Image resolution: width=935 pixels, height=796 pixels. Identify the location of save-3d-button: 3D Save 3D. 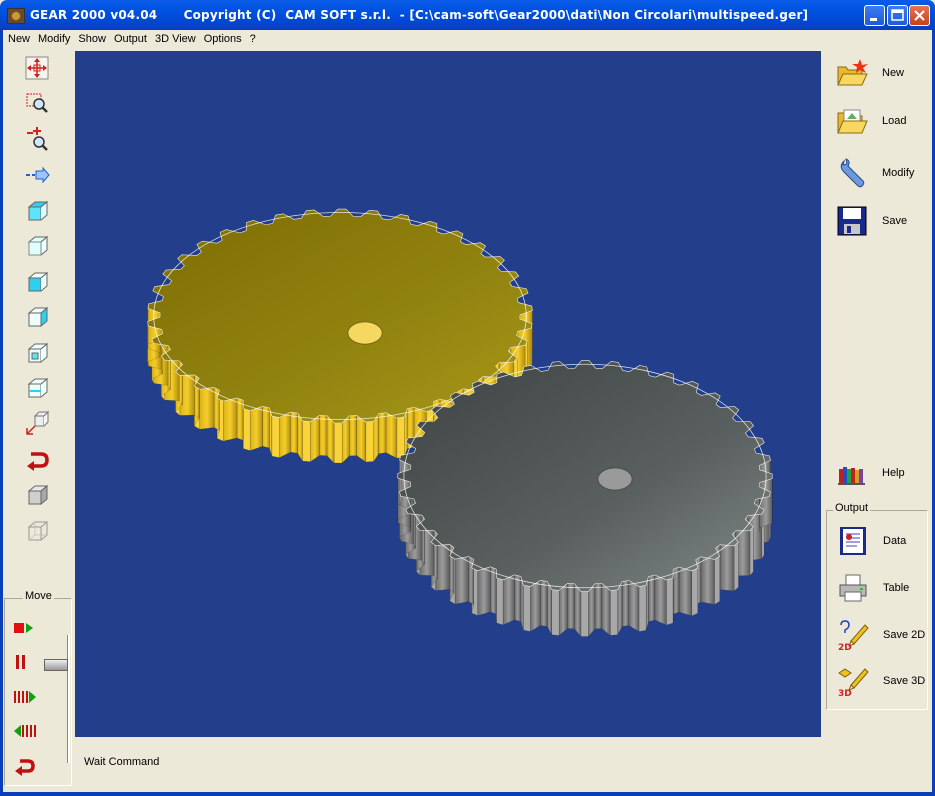
(877, 681).